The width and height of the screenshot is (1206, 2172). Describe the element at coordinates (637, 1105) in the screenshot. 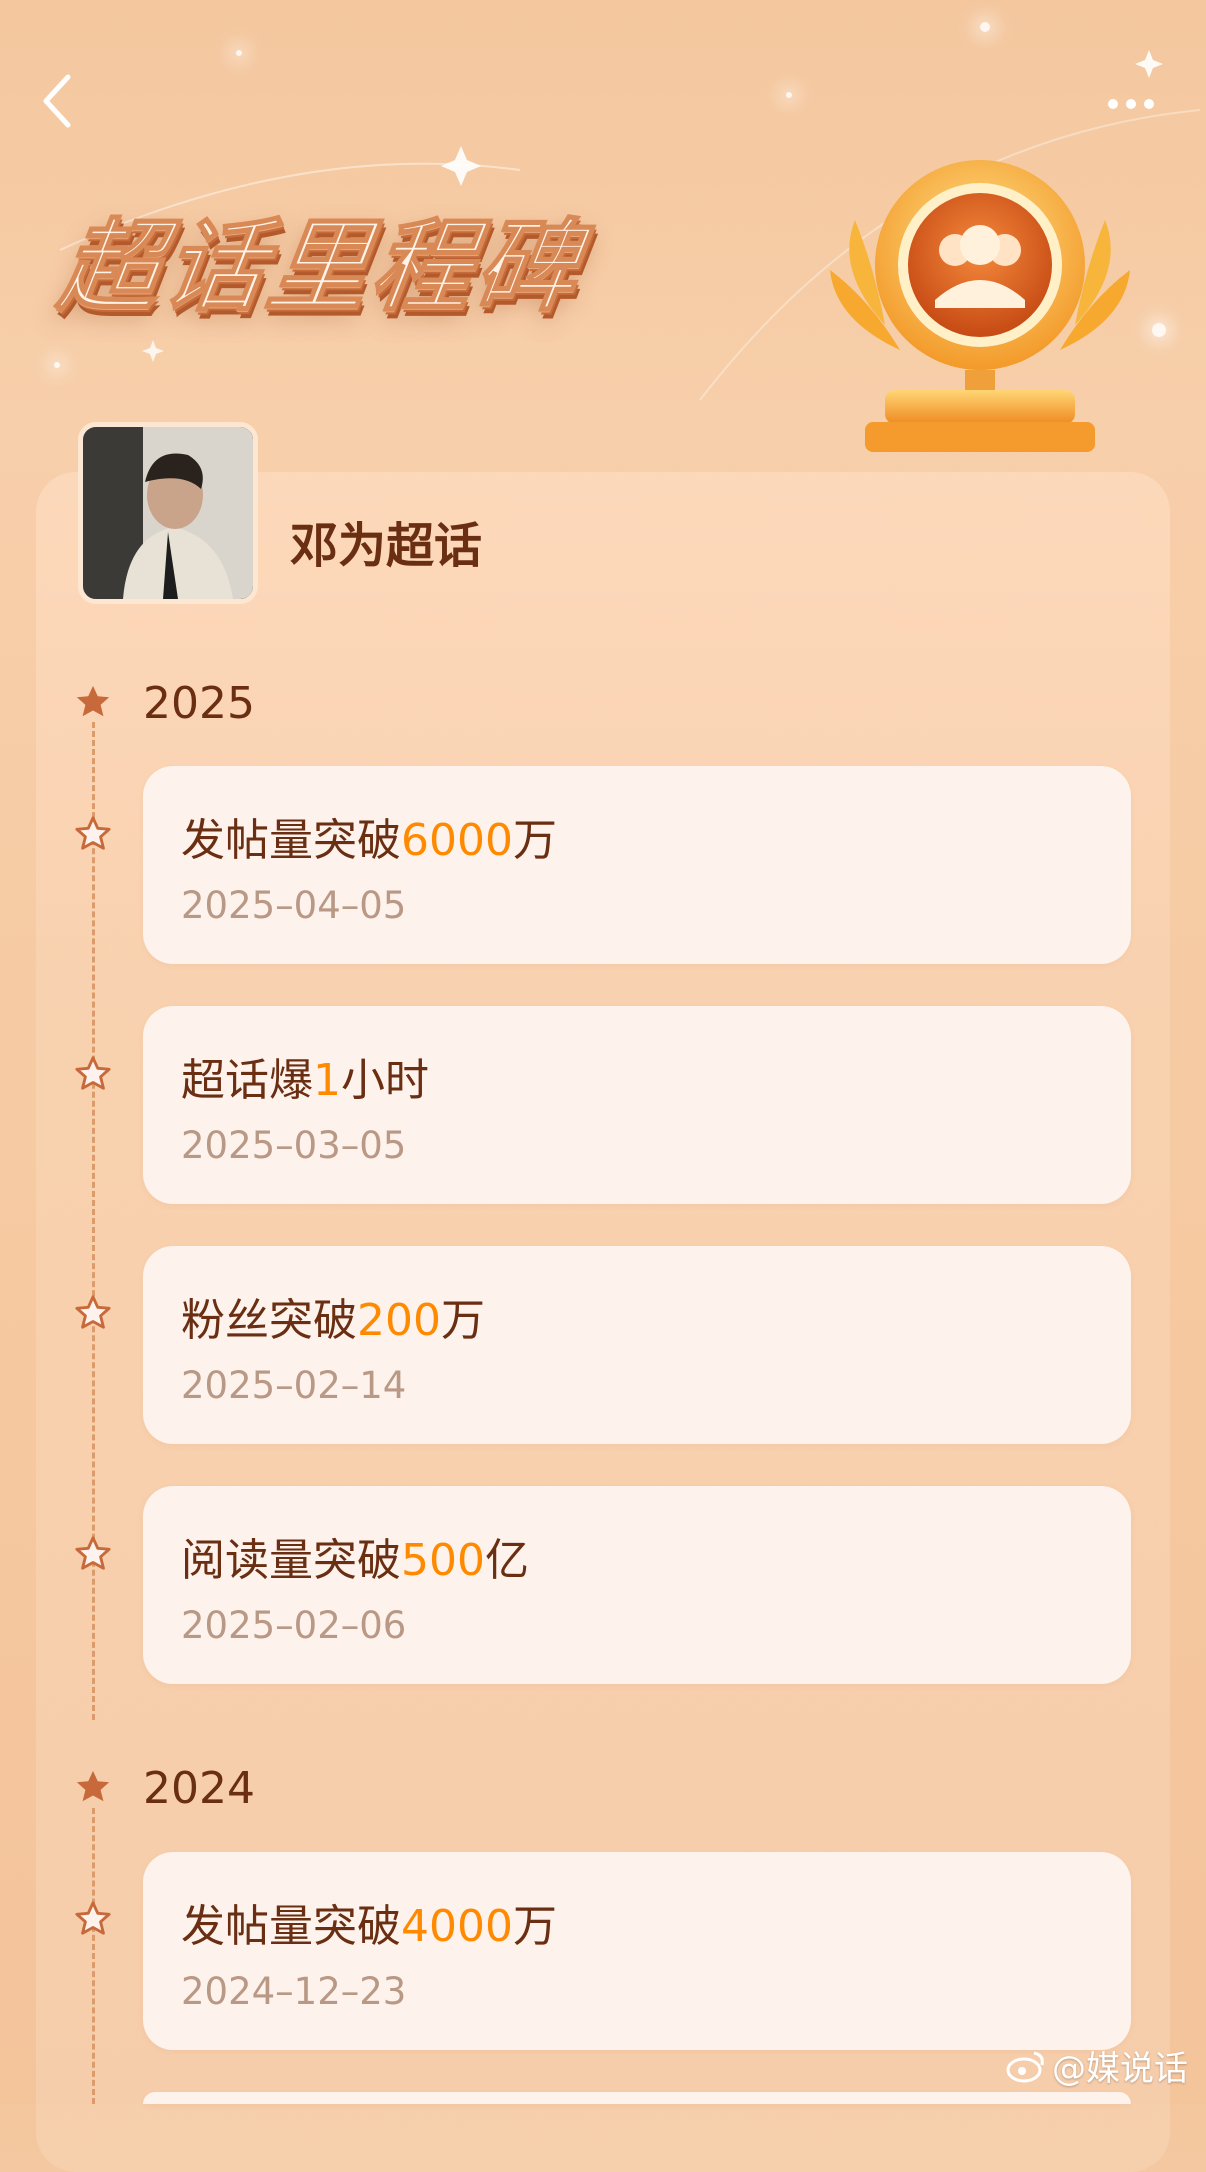

I see `milestone-card: 超话爆1小时 2025–03–05` at that location.